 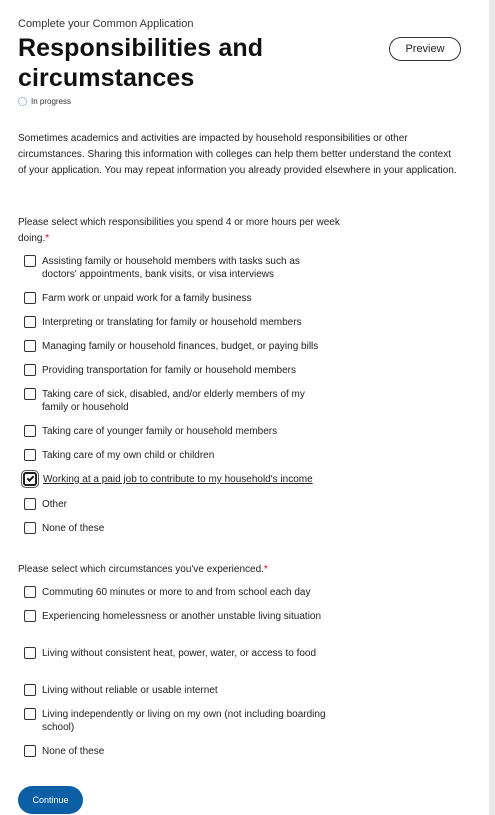 I want to click on option-label: Other, so click(x=55, y=504).